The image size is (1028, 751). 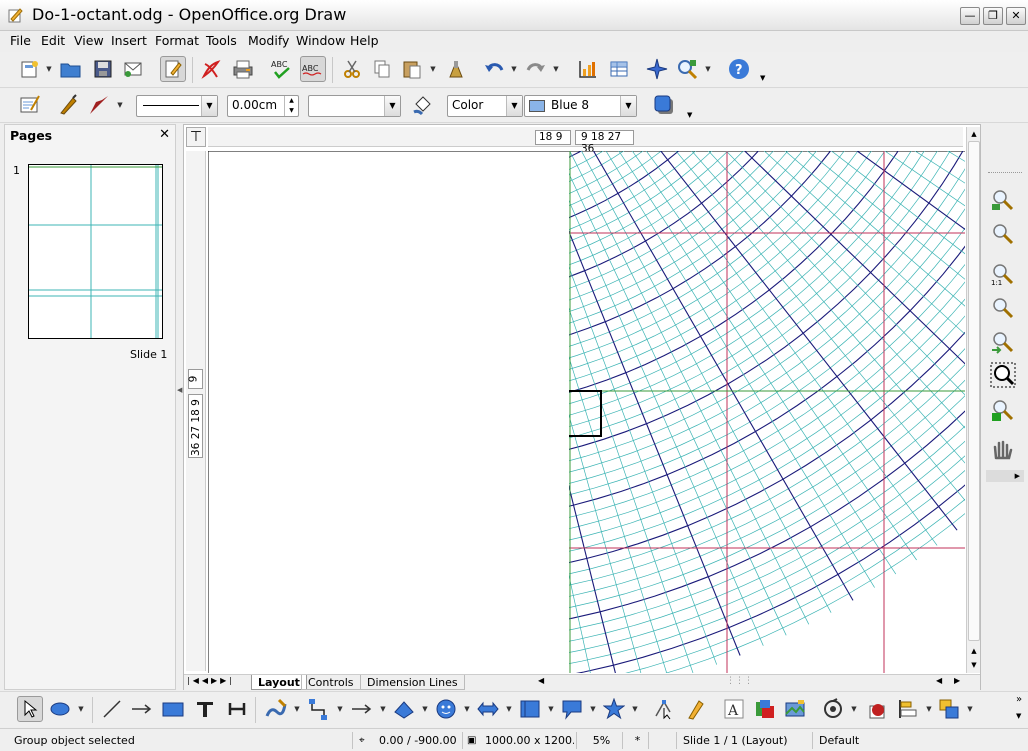 What do you see at coordinates (404, 709) in the screenshot?
I see `basic-shapes-icon` at bounding box center [404, 709].